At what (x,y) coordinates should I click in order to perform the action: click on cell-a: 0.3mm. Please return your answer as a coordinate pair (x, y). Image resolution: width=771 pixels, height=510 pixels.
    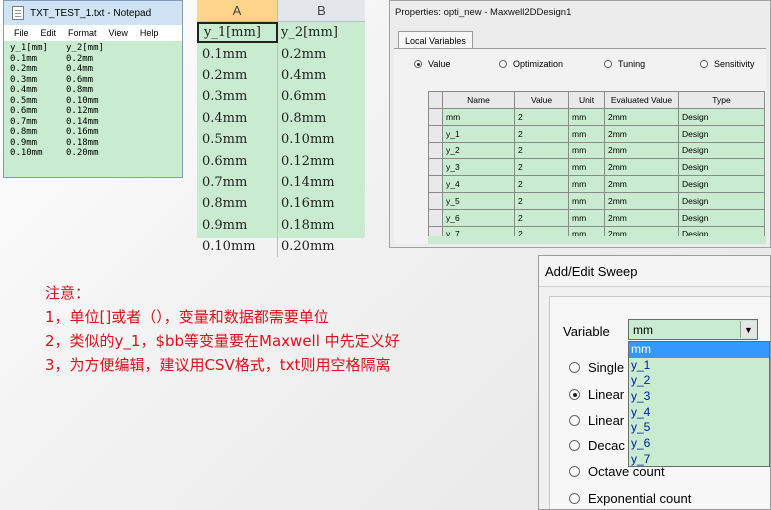
    Looking at the image, I should click on (237, 97).